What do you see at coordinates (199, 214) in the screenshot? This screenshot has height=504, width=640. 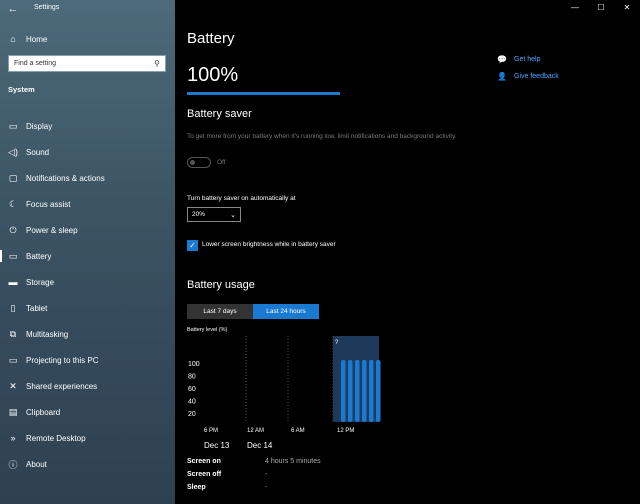 I see `auto-saver-threshold-value: 20%` at bounding box center [199, 214].